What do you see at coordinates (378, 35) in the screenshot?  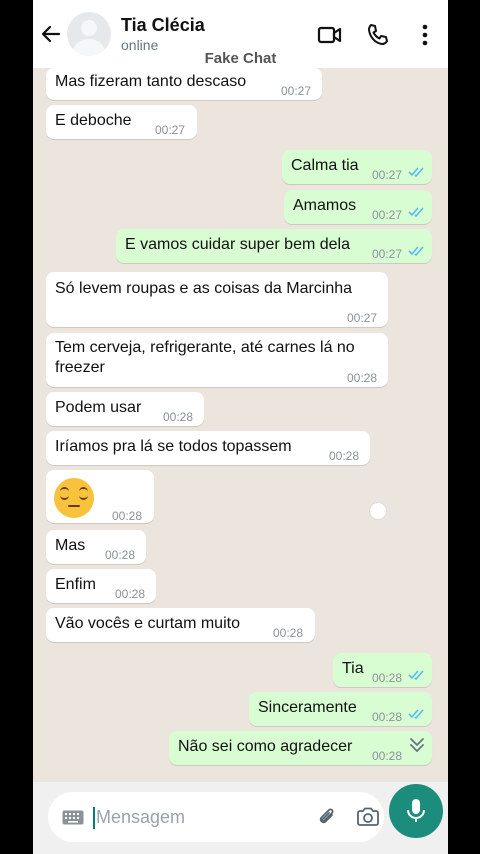 I see `voice-call-icon` at bounding box center [378, 35].